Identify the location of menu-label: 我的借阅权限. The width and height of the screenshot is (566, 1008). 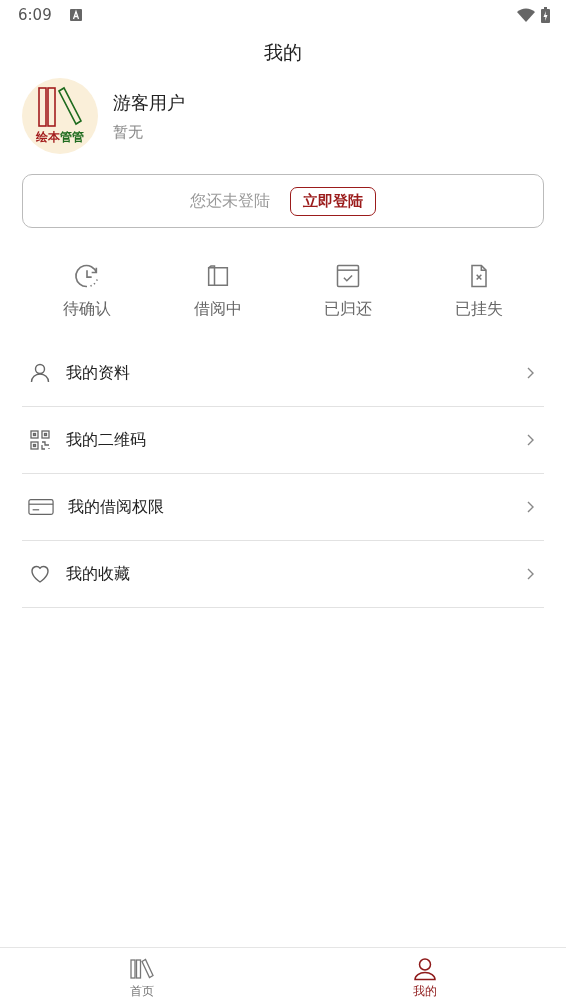
(116, 507).